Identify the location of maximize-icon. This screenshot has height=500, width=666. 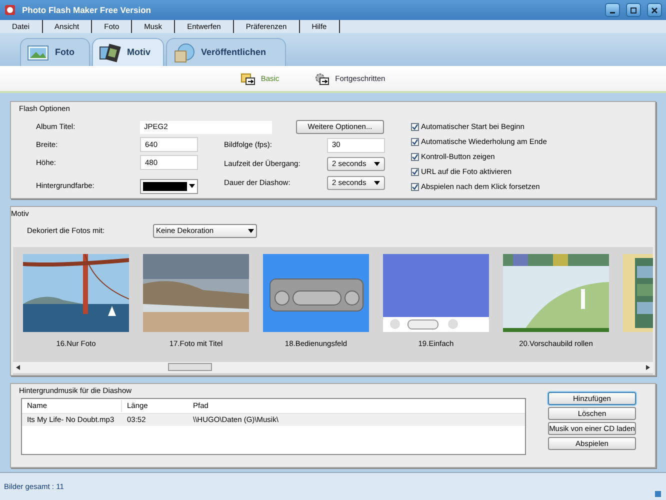
(633, 10).